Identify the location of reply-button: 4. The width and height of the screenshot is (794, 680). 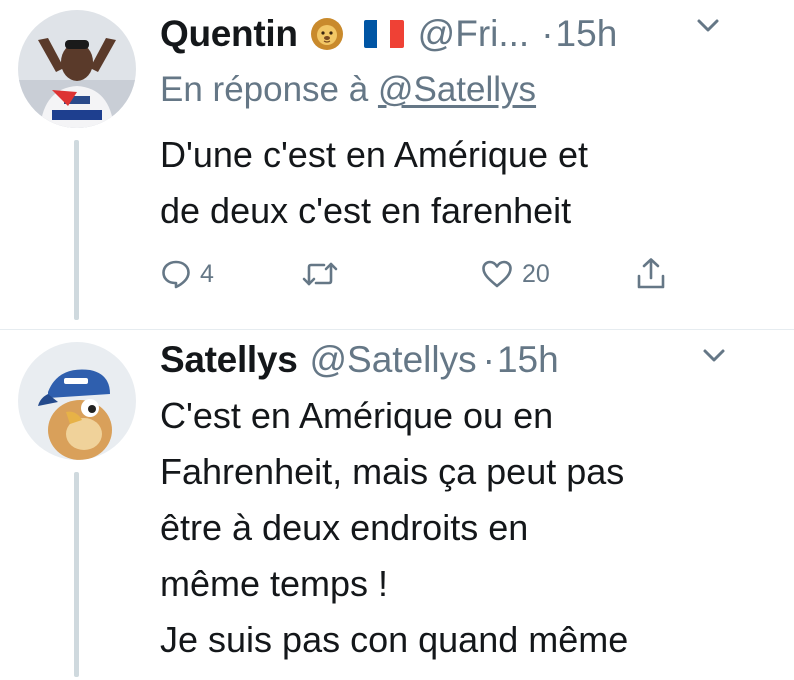
(187, 274).